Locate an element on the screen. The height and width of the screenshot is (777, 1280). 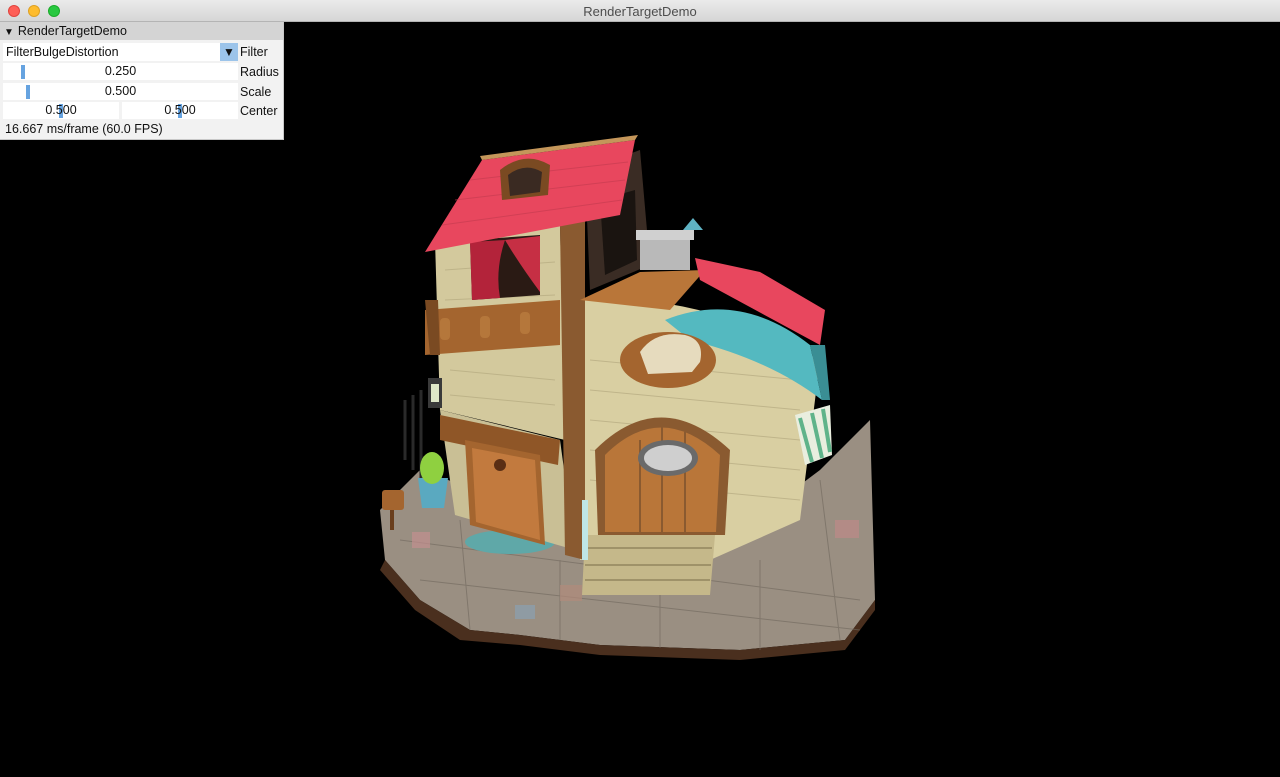
radius-label: Radius is located at coordinates (259, 72).